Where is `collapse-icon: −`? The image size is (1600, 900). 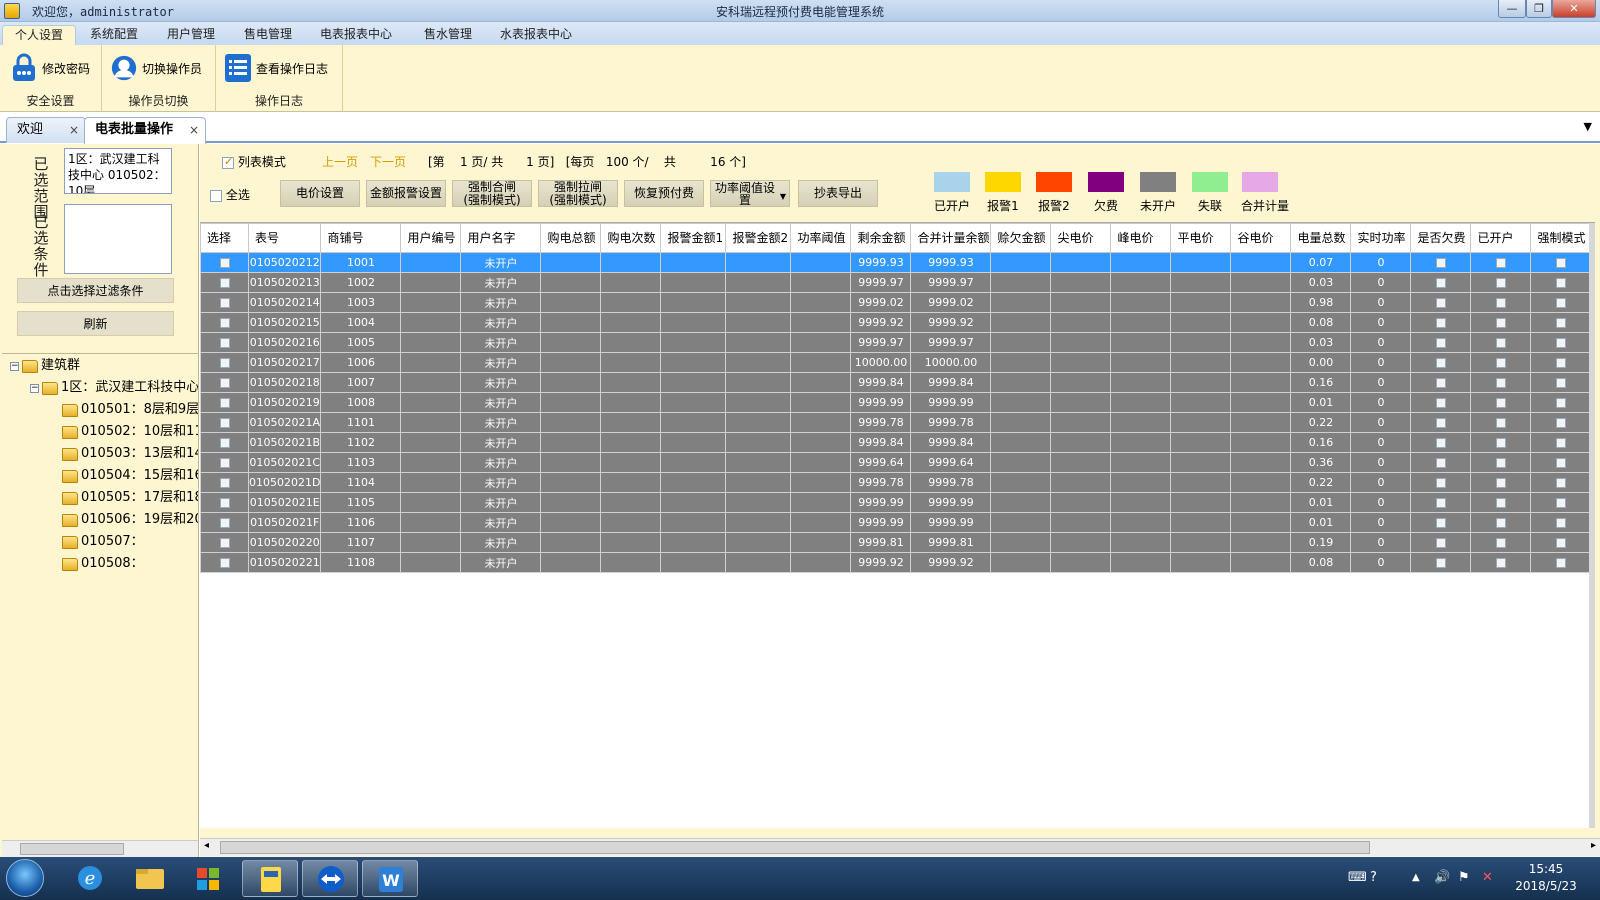 collapse-icon: − is located at coordinates (34, 388).